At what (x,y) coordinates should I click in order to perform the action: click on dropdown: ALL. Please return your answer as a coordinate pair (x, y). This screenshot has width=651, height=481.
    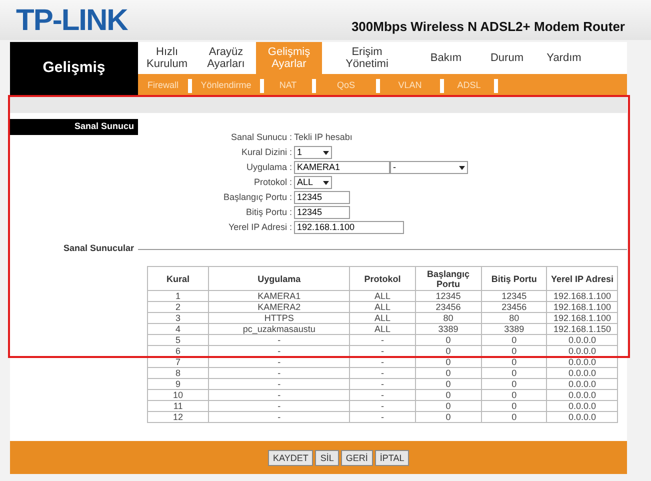
    Looking at the image, I should click on (313, 182).